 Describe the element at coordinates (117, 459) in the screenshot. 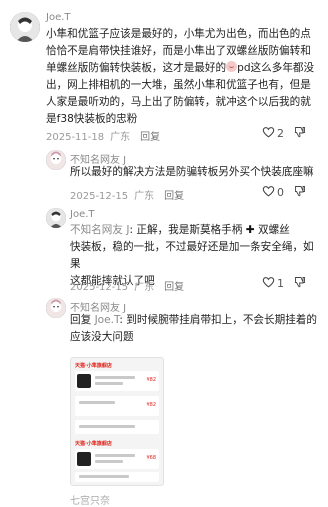

I see `product-row: ¥68` at that location.